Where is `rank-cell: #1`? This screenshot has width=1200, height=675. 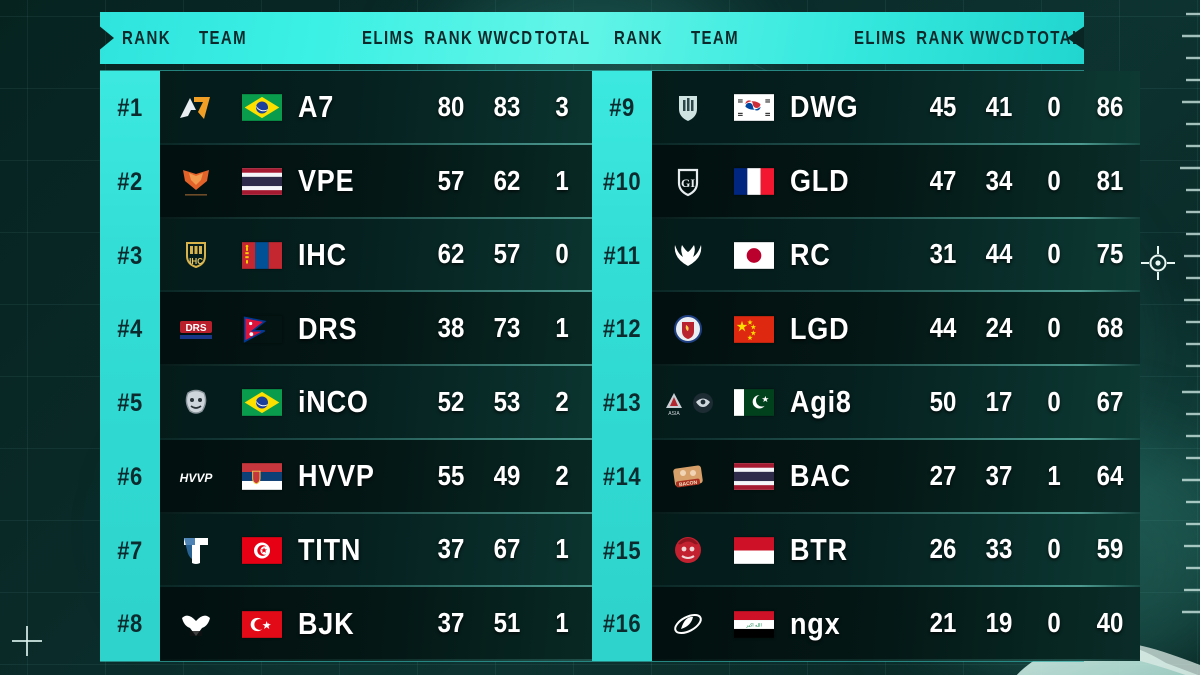 rank-cell: #1 is located at coordinates (130, 107).